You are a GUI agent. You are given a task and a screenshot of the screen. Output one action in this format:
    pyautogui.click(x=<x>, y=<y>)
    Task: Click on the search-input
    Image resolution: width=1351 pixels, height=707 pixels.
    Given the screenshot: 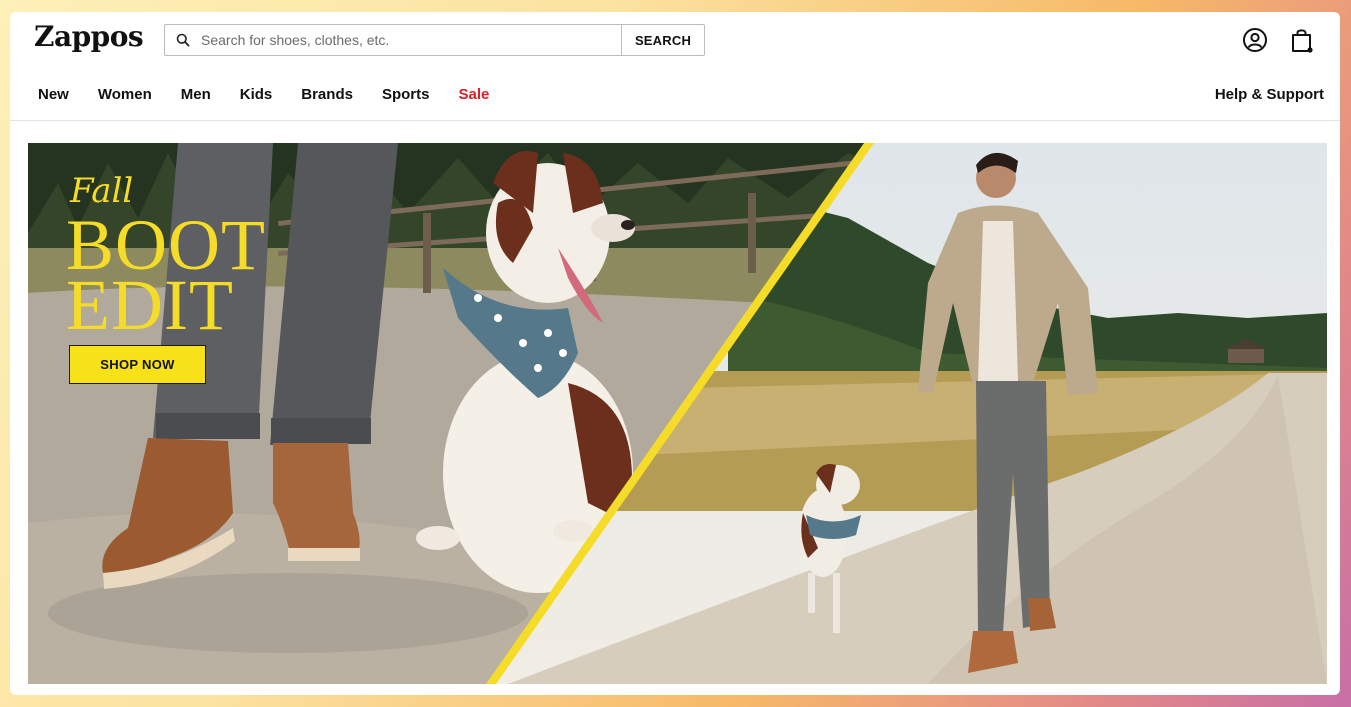 What is the action you would take?
    pyautogui.click(x=411, y=40)
    